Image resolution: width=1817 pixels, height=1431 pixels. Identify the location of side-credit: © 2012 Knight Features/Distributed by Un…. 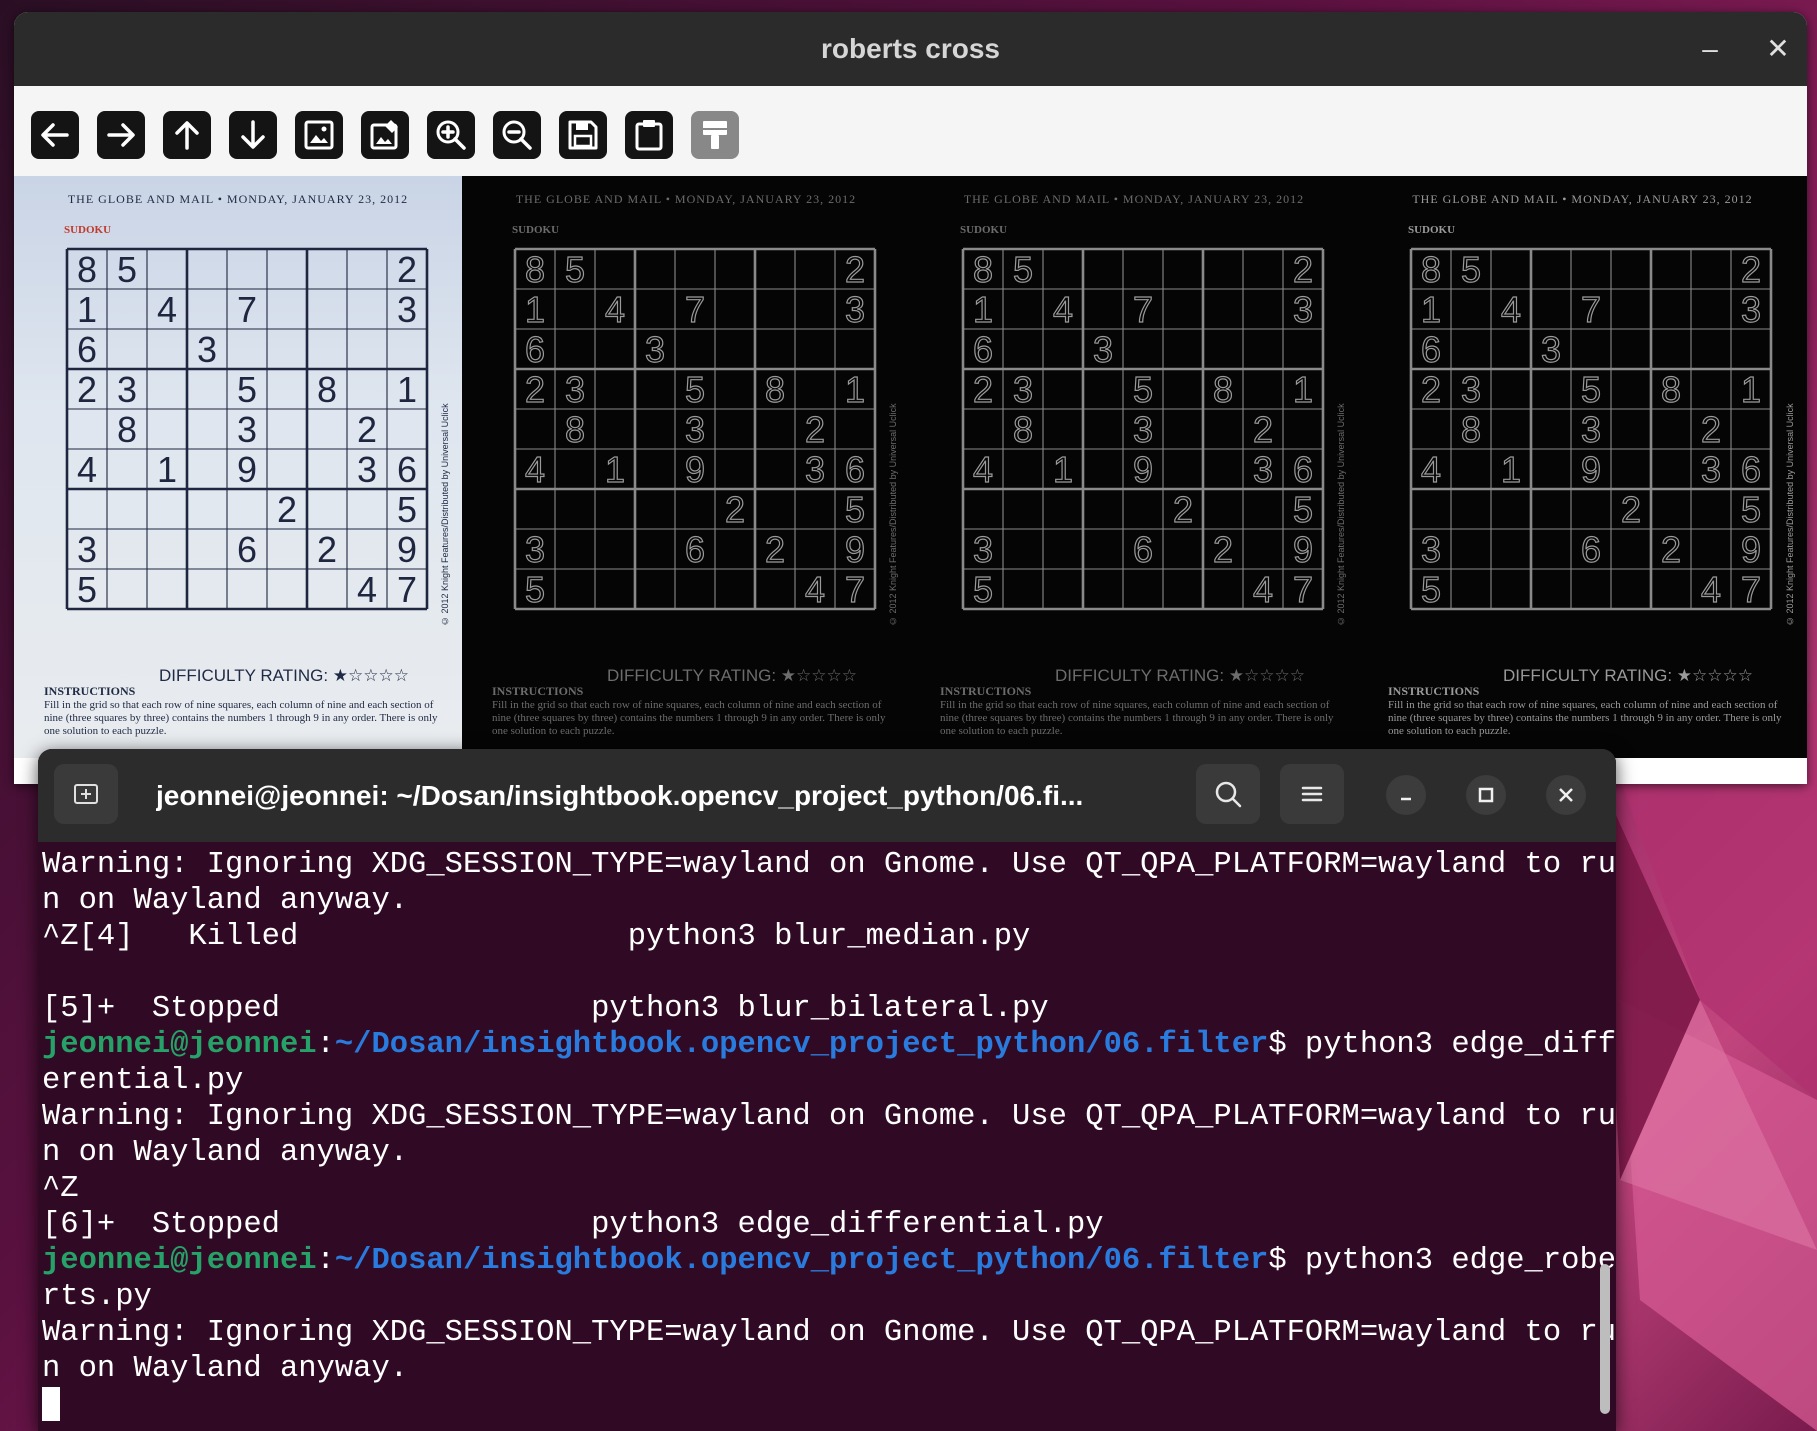
(445, 514).